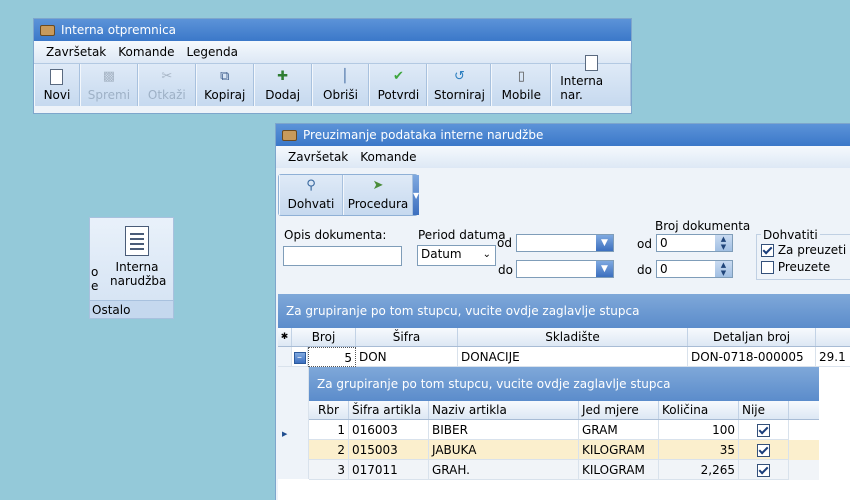  I want to click on save-icon: ▩, so click(109, 76).